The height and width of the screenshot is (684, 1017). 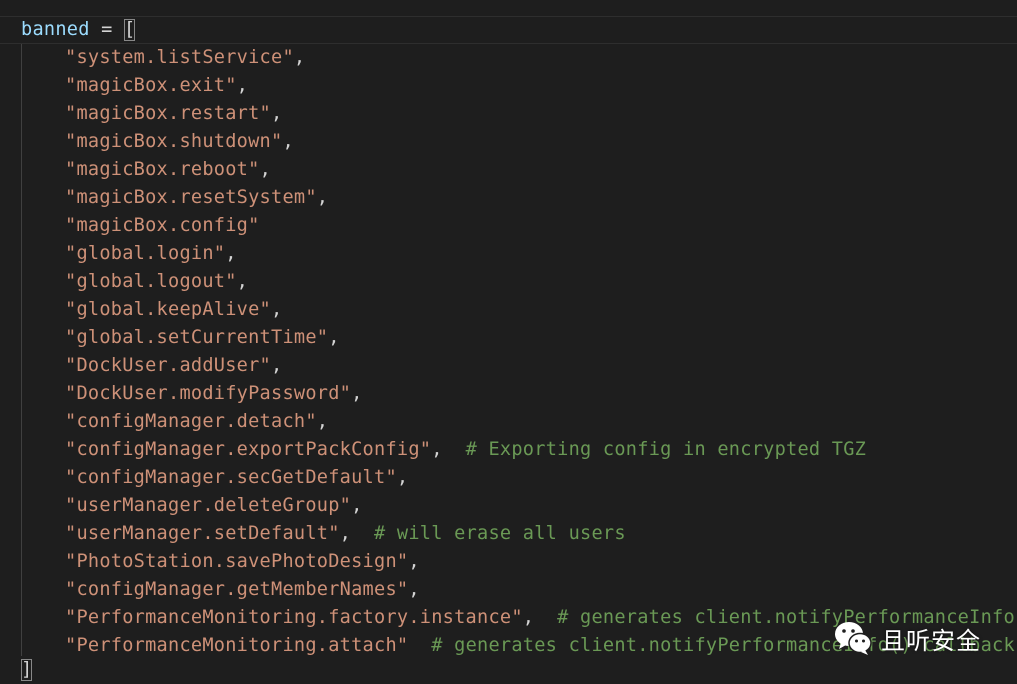 I want to click on code-line: "configManager.getMemberNames",, so click(x=242, y=590).